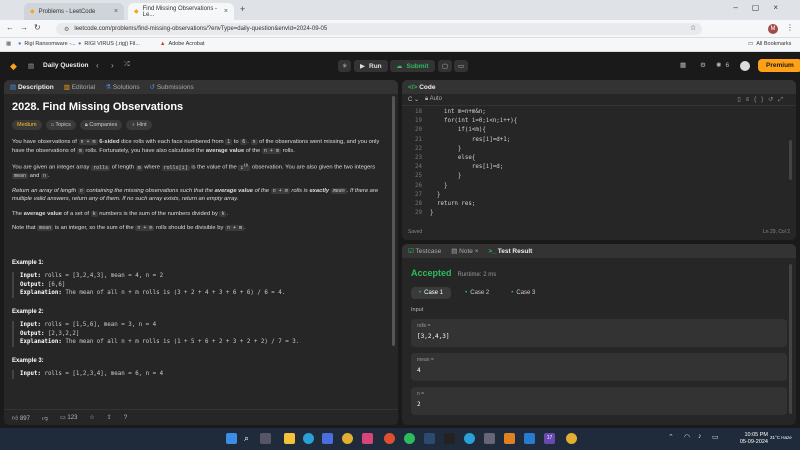 The height and width of the screenshot is (450, 800). What do you see at coordinates (523, 293) in the screenshot?
I see `case-tab-3: • Case 3` at bounding box center [523, 293].